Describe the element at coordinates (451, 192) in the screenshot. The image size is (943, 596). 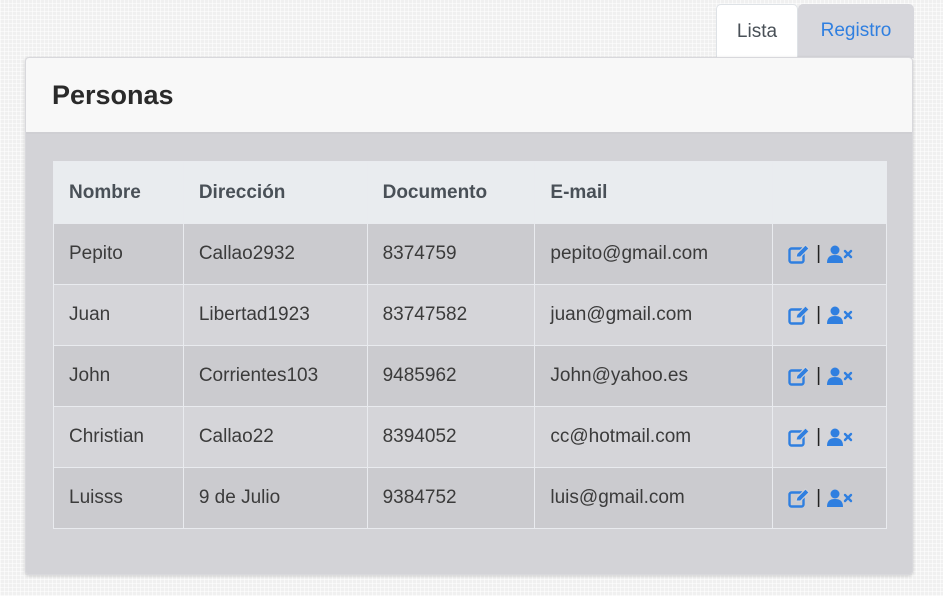
I see `column-header-documento: Documento` at that location.